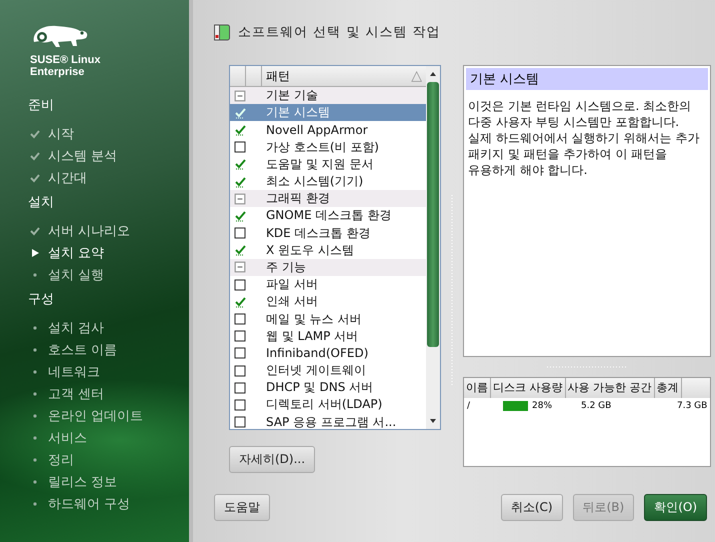 Image resolution: width=715 pixels, height=542 pixels. I want to click on step-label: 릴리스 정보, so click(83, 482).